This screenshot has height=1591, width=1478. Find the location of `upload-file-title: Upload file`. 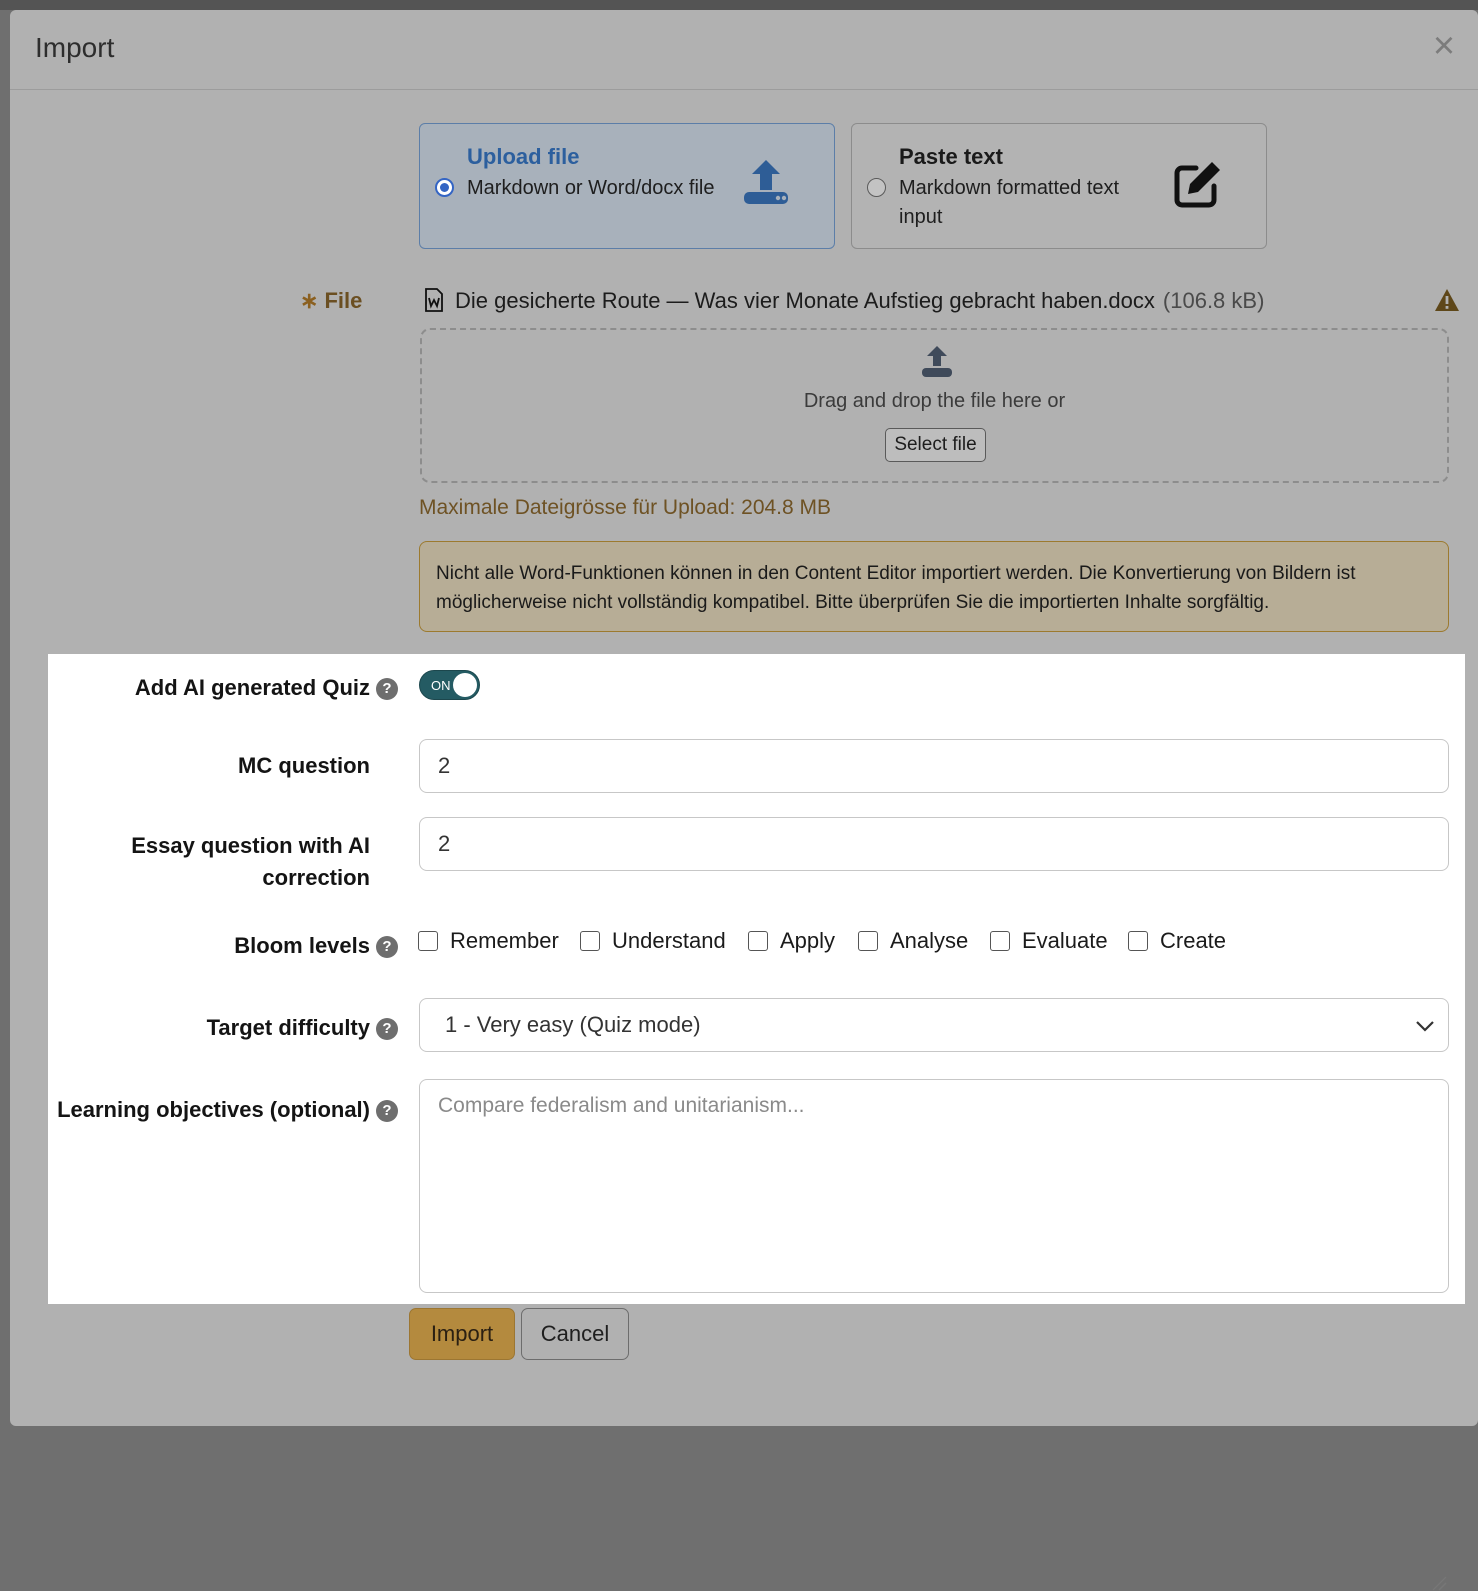

upload-file-title: Upload file is located at coordinates (523, 156).